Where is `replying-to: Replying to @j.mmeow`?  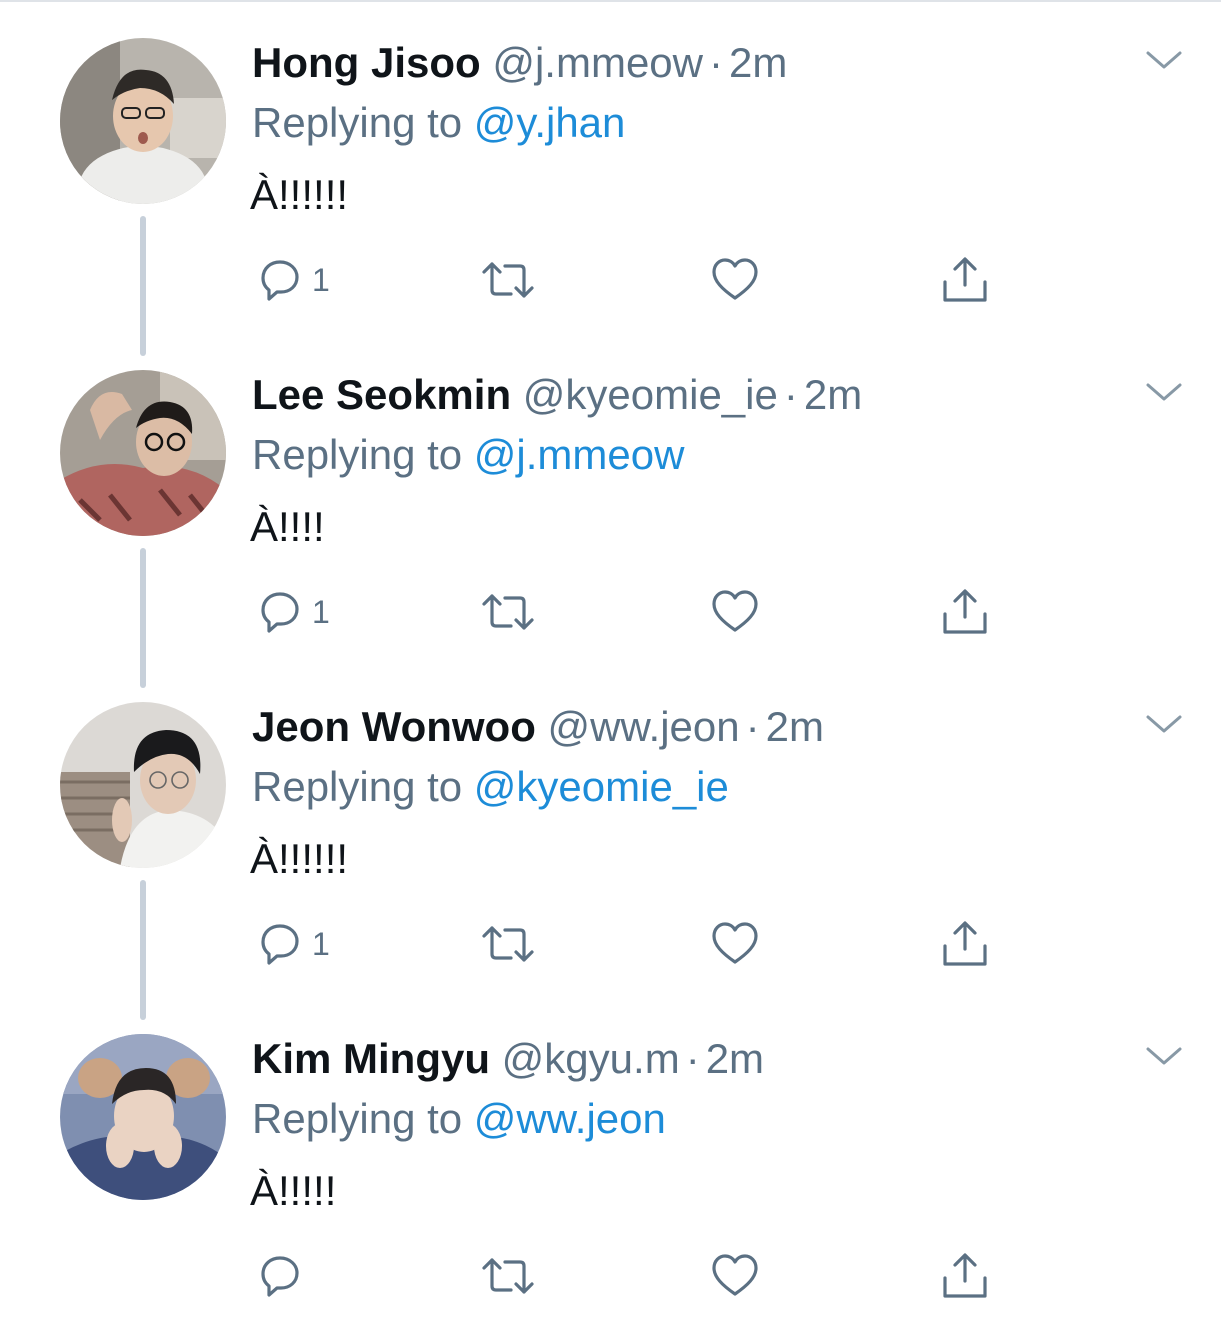 replying-to: Replying to @j.mmeow is located at coordinates (468, 455).